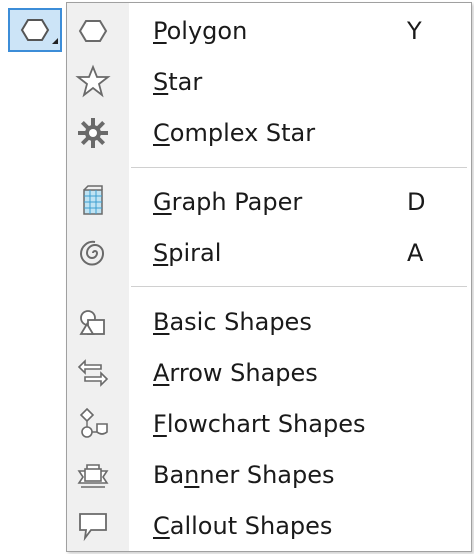 The width and height of the screenshot is (474, 554). What do you see at coordinates (93, 82) in the screenshot?
I see `star-icon` at bounding box center [93, 82].